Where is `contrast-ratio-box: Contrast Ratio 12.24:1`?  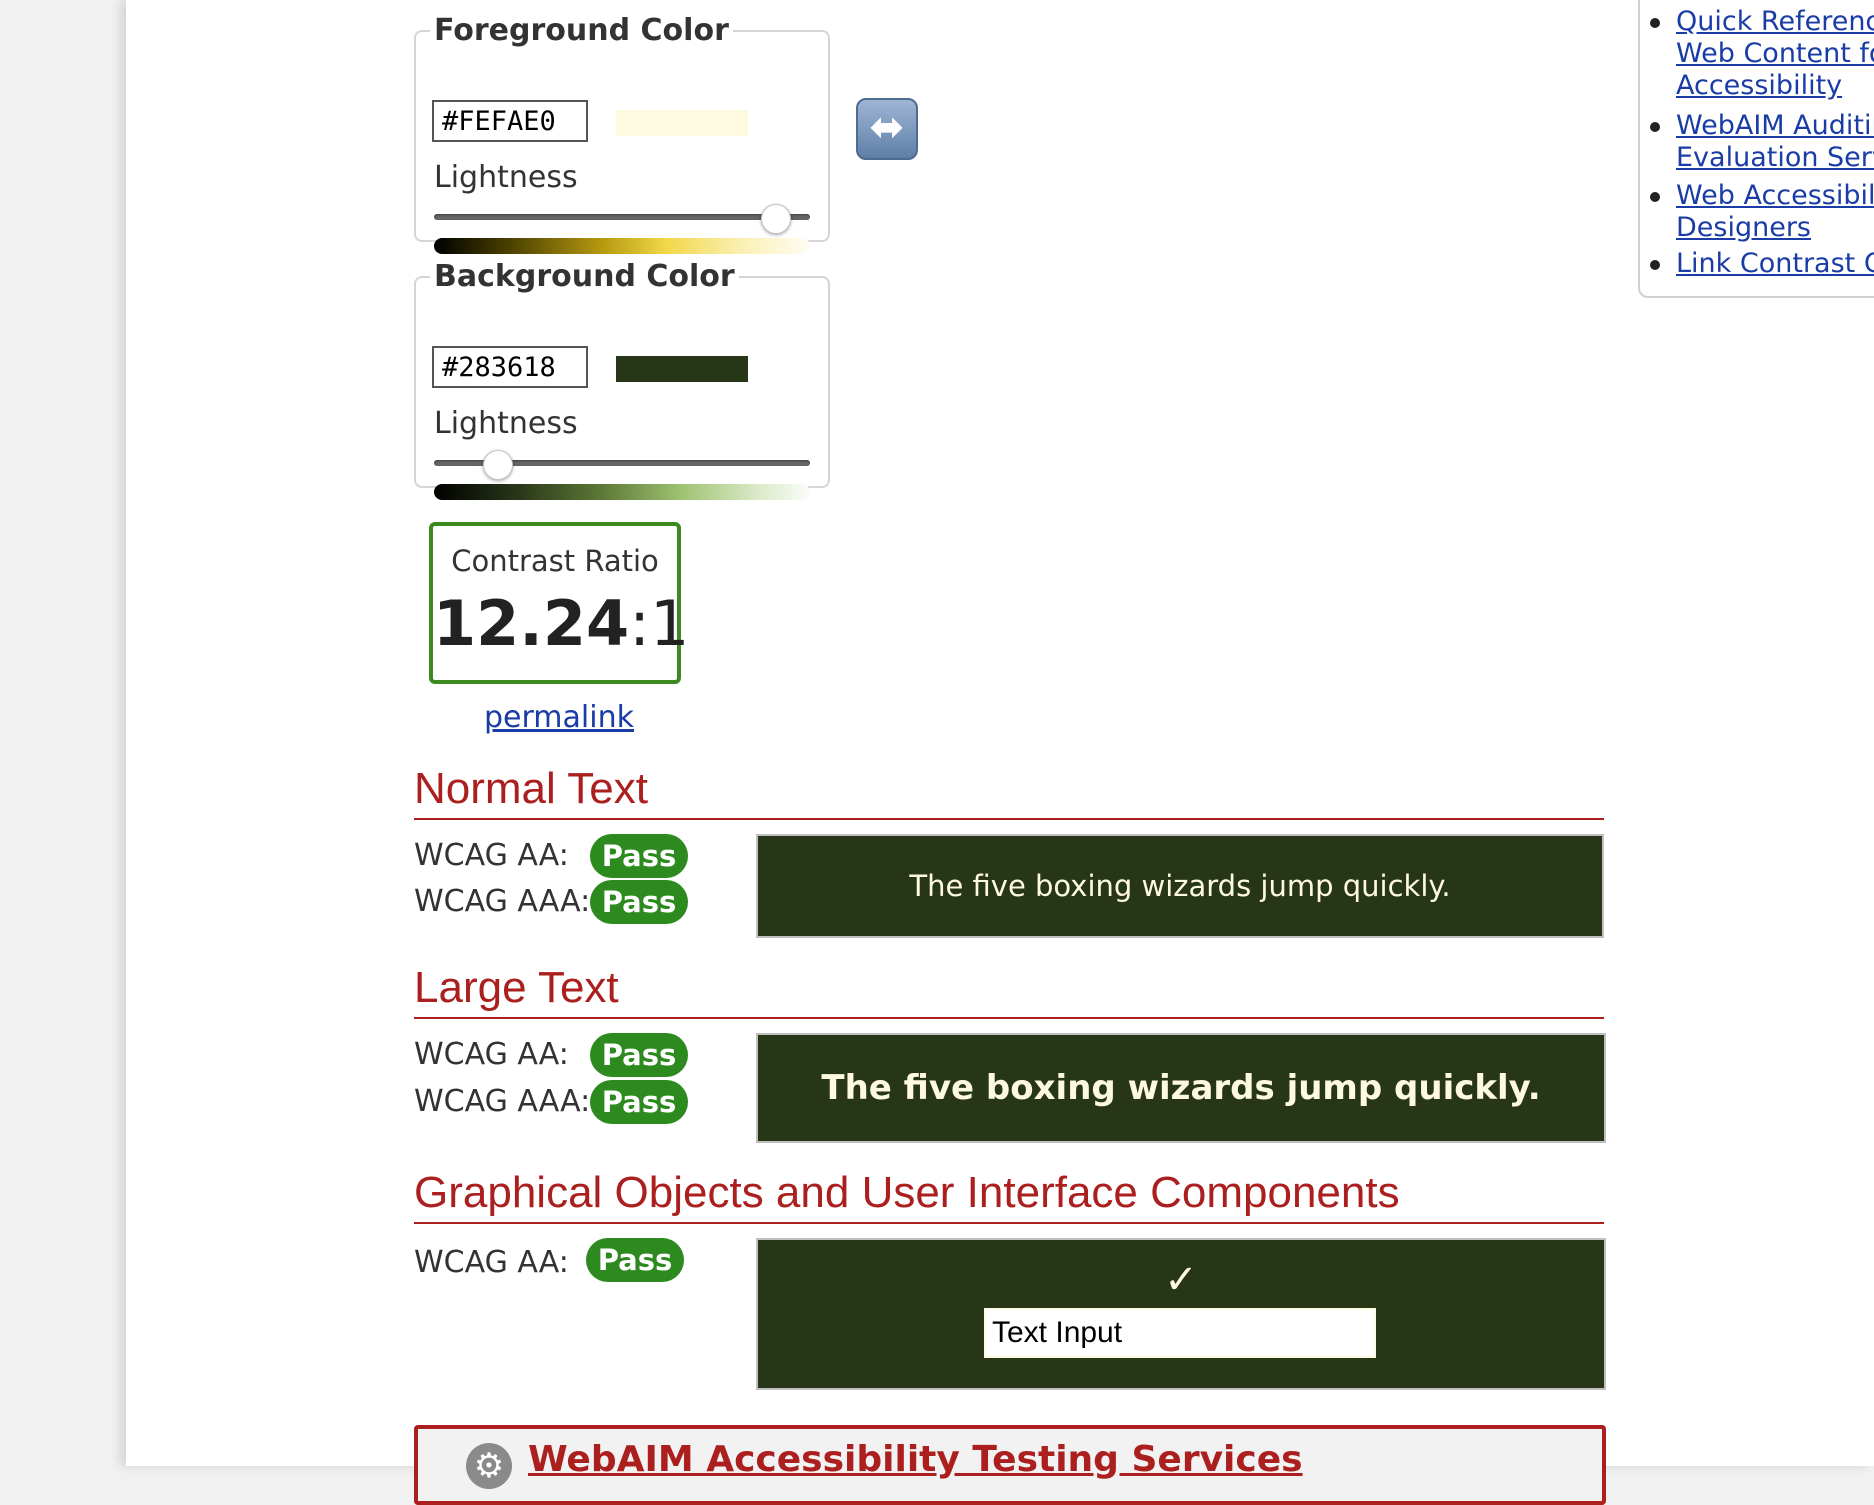 contrast-ratio-box: Contrast Ratio 12.24:1 is located at coordinates (559, 603).